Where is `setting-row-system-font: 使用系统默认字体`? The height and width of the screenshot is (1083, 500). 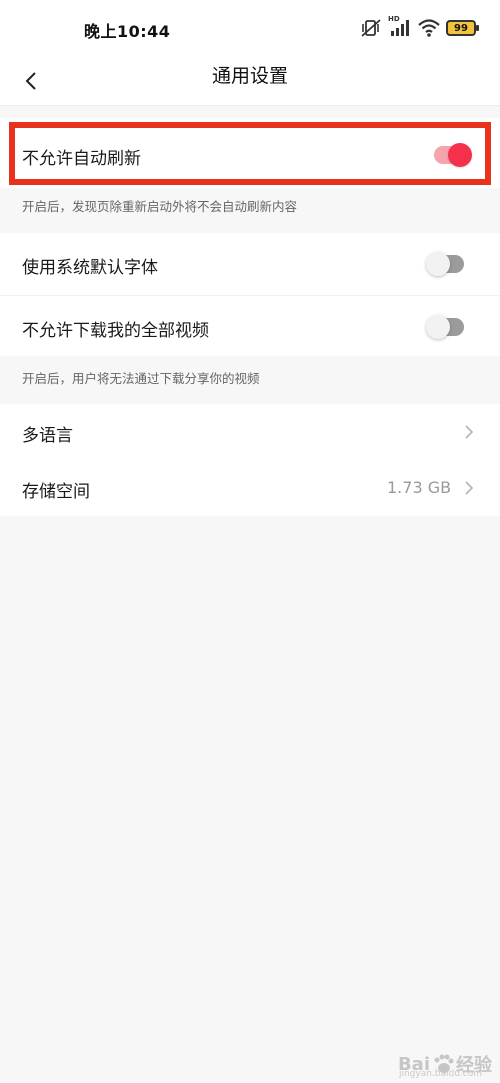 setting-row-system-font: 使用系统默认字体 is located at coordinates (250, 264).